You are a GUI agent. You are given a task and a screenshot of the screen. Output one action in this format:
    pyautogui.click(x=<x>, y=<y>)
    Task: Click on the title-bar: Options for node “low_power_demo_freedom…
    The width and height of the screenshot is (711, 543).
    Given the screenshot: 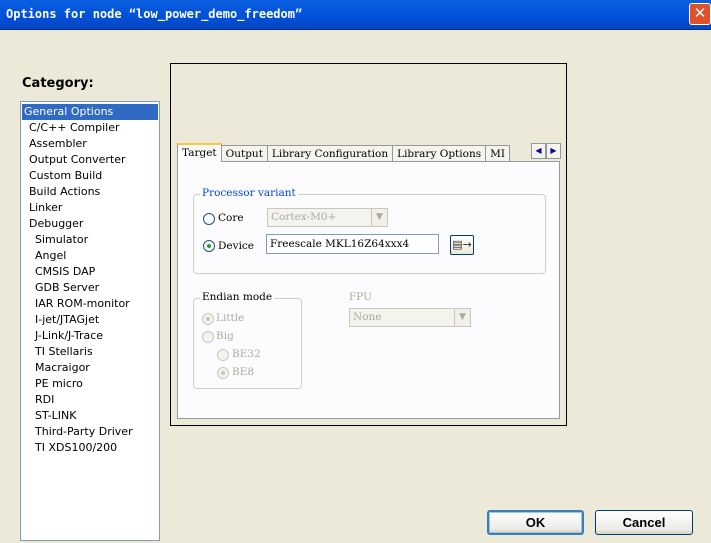 What is the action you would take?
    pyautogui.click(x=355, y=15)
    